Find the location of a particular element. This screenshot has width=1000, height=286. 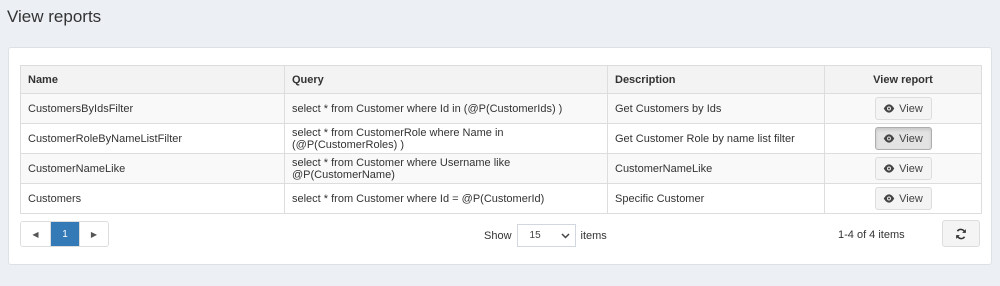

cell-description: CustomerNameLike is located at coordinates (716, 168).